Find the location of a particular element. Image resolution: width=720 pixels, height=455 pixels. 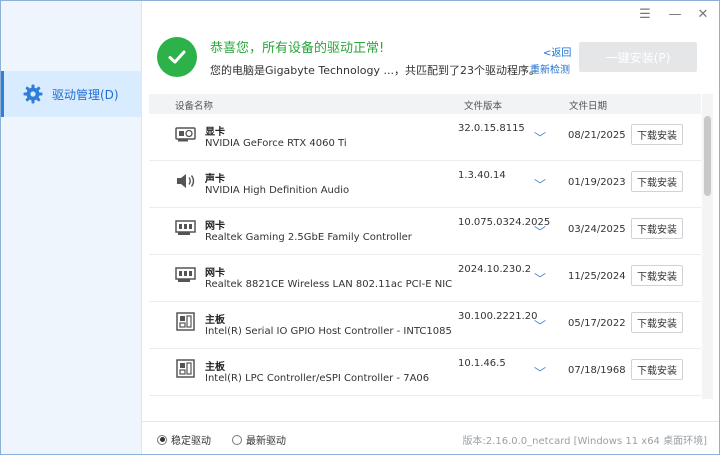

radio-selected-icon is located at coordinates (162, 439).